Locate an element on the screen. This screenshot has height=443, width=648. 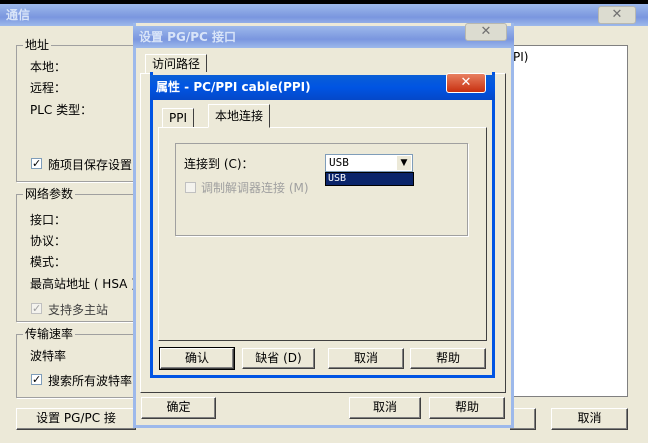
mode-label: 模式： is located at coordinates (48, 262).